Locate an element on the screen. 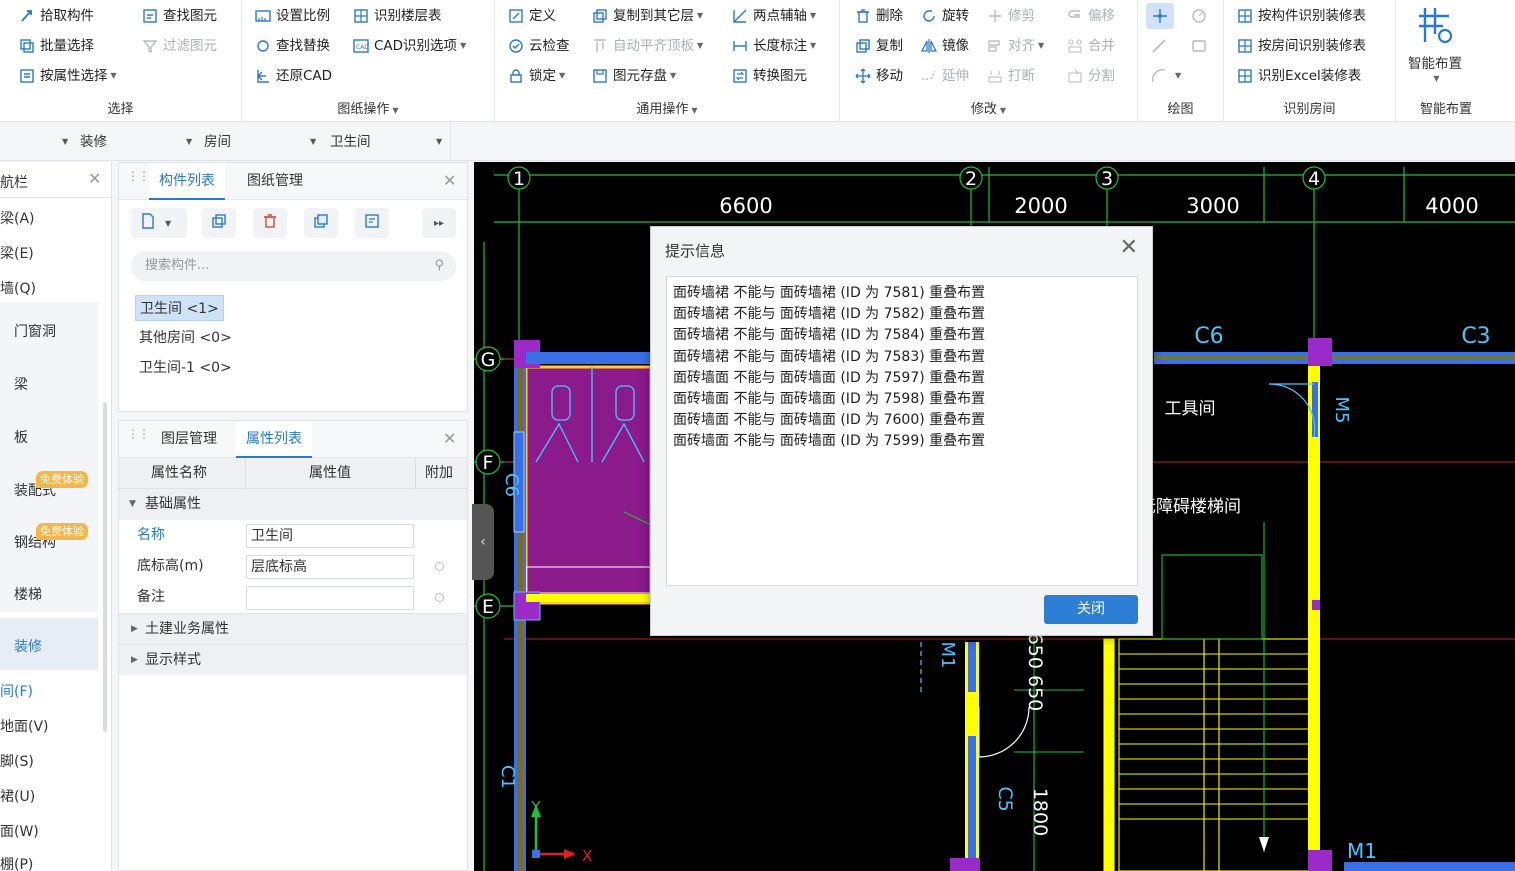  component-list-item: 卫生间-1 <0> is located at coordinates (185, 368).